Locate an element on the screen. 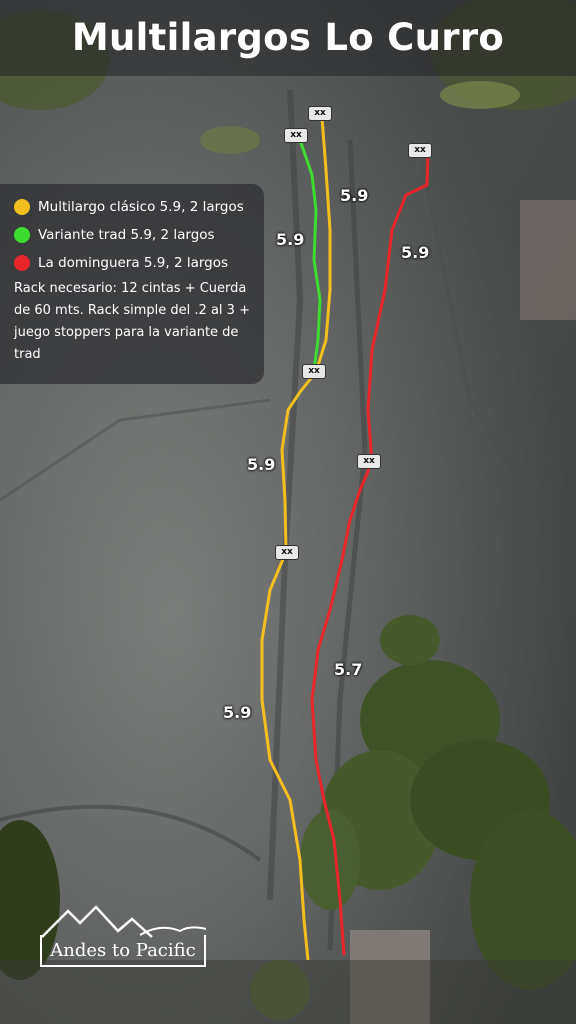 This screenshot has height=1024, width=576. yellow-dot-icon is located at coordinates (22, 207).